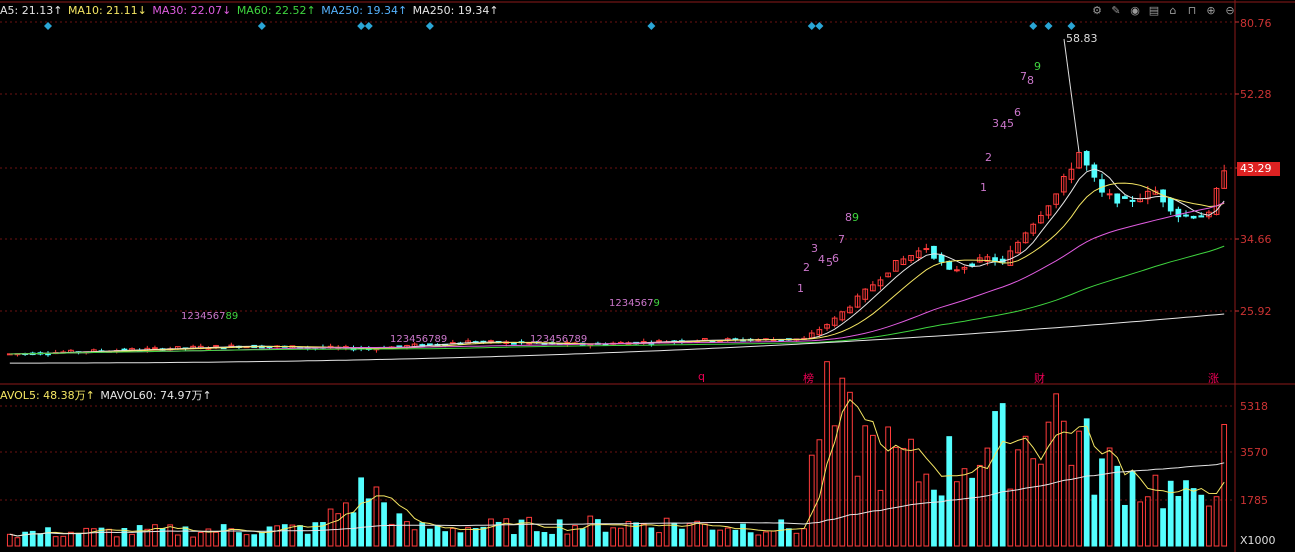 The height and width of the screenshot is (552, 1295). Describe the element at coordinates (1173, 11) in the screenshot. I see `home-icon: ⌂` at that location.